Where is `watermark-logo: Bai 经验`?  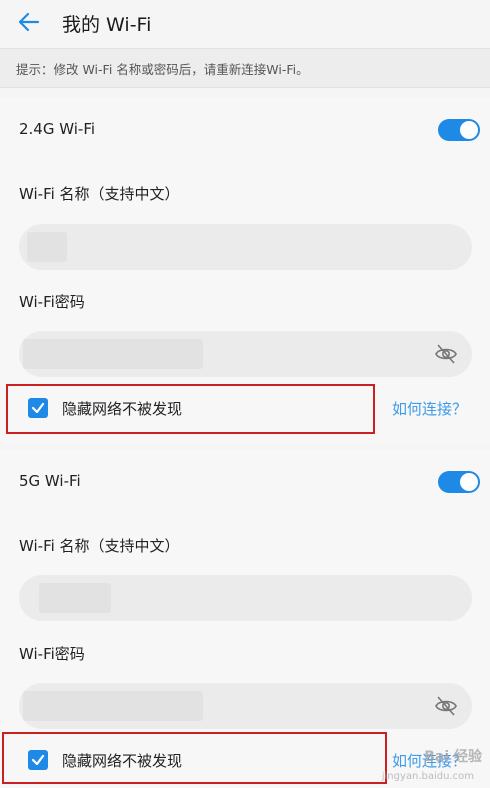 watermark-logo: Bai 经验 is located at coordinates (453, 757).